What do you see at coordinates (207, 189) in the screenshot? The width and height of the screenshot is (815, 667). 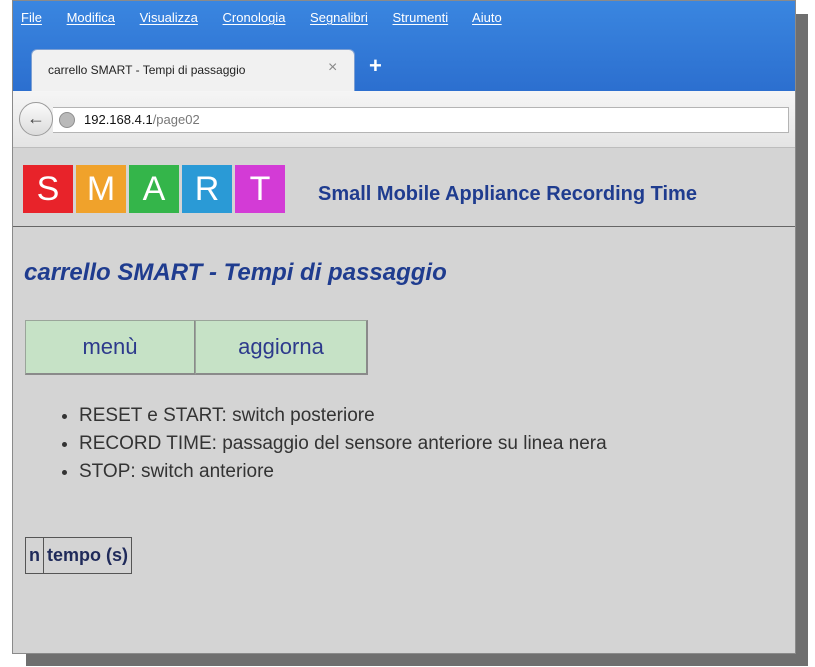 I see `logo-letter-r: R` at bounding box center [207, 189].